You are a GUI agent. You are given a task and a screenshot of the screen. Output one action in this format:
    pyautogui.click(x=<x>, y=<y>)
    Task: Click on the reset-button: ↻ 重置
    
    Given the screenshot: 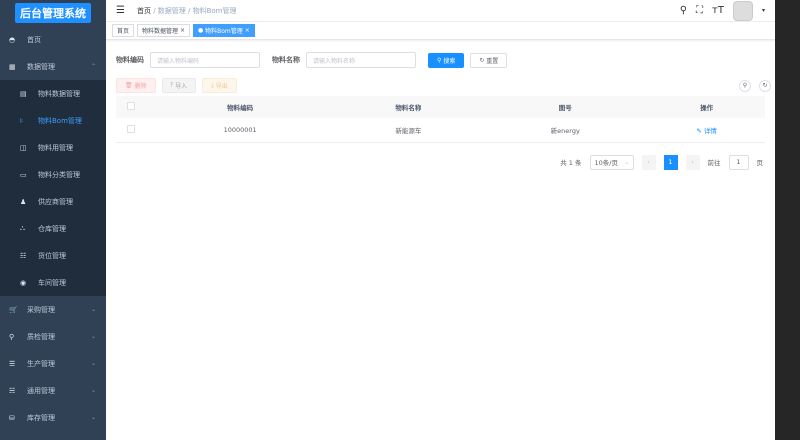 What is the action you would take?
    pyautogui.click(x=489, y=60)
    